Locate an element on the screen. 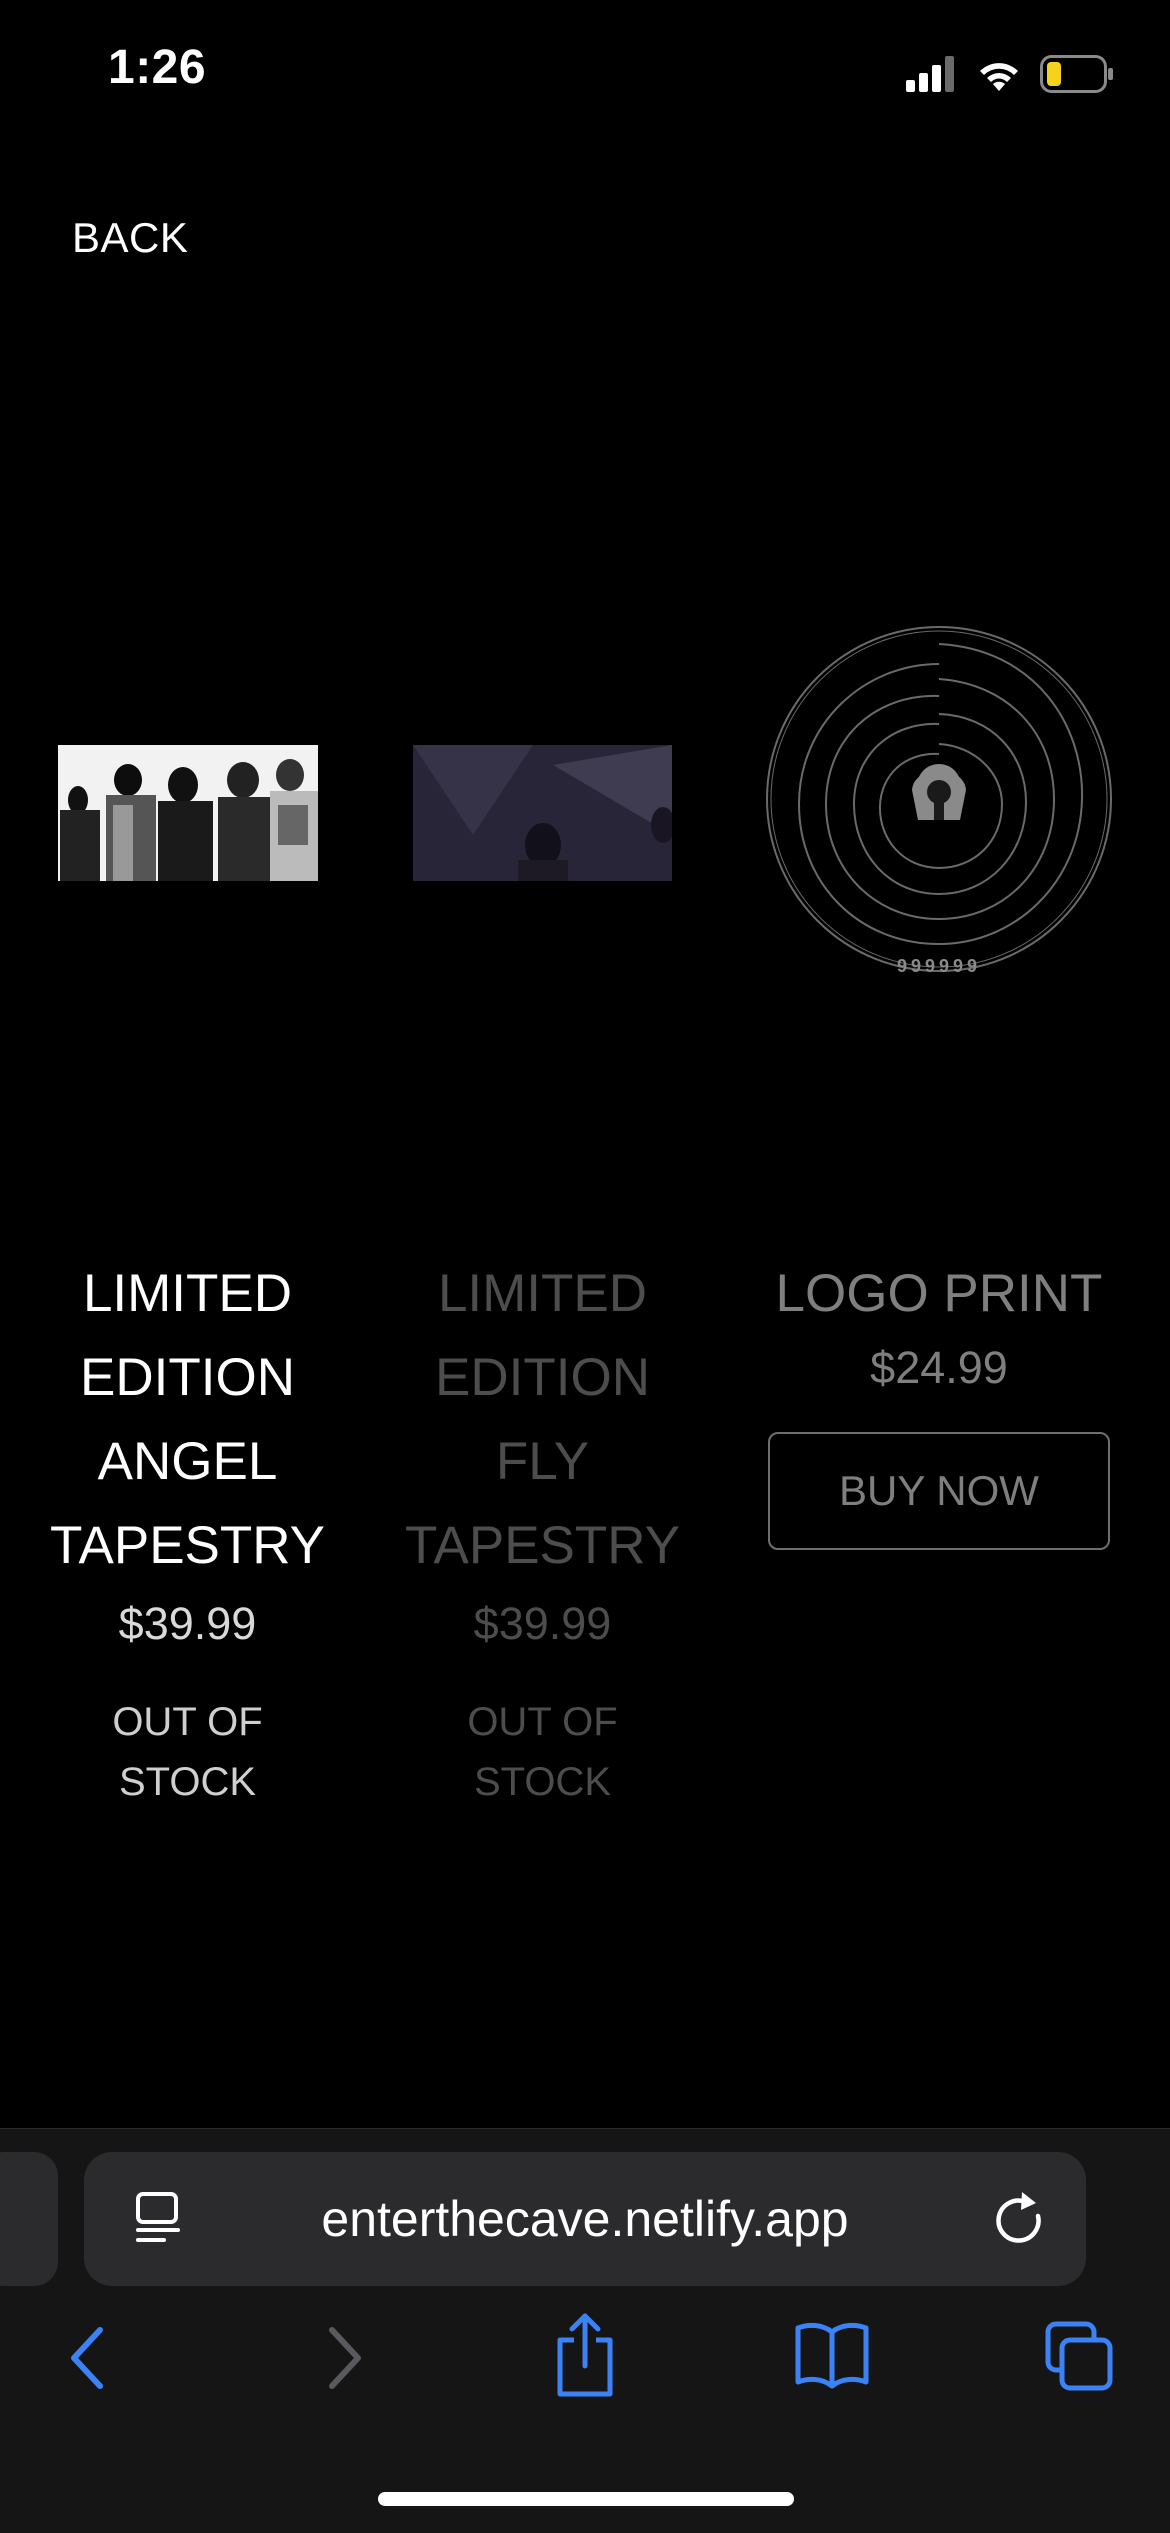  angel-tapestry-photo-art is located at coordinates (188, 813).